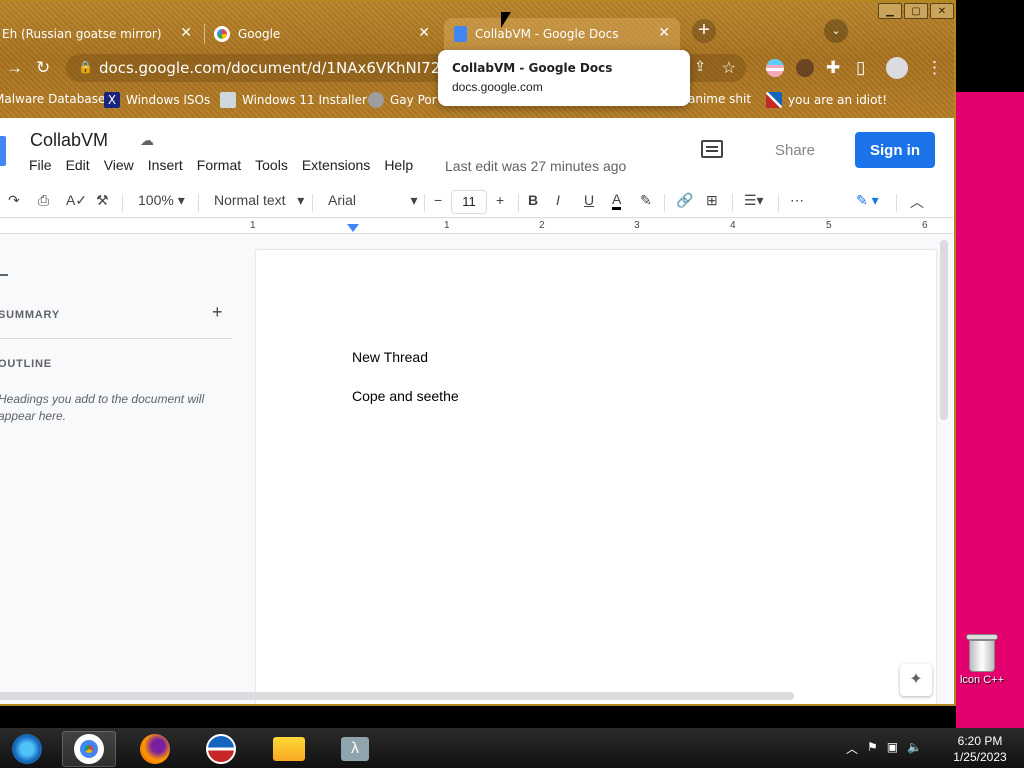 The height and width of the screenshot is (768, 1024). What do you see at coordinates (700, 66) in the screenshot?
I see `share-page-icon: ⇪` at bounding box center [700, 66].